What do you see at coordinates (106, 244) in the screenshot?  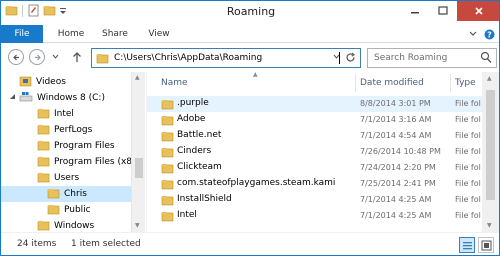 I see `selection-count: 1 item selected` at bounding box center [106, 244].